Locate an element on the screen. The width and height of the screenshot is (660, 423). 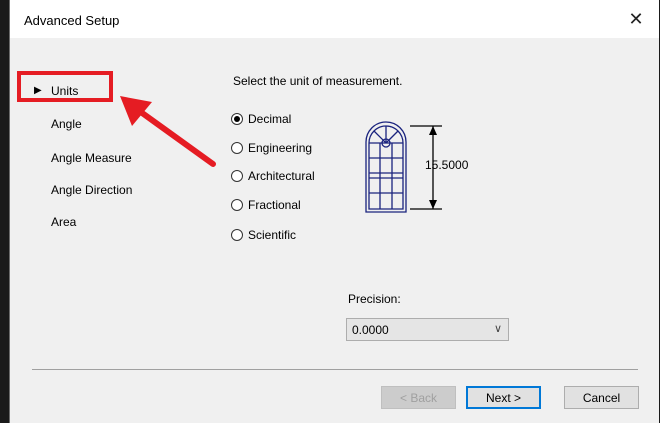
radio-engineering: Engineering is located at coordinates (271, 148).